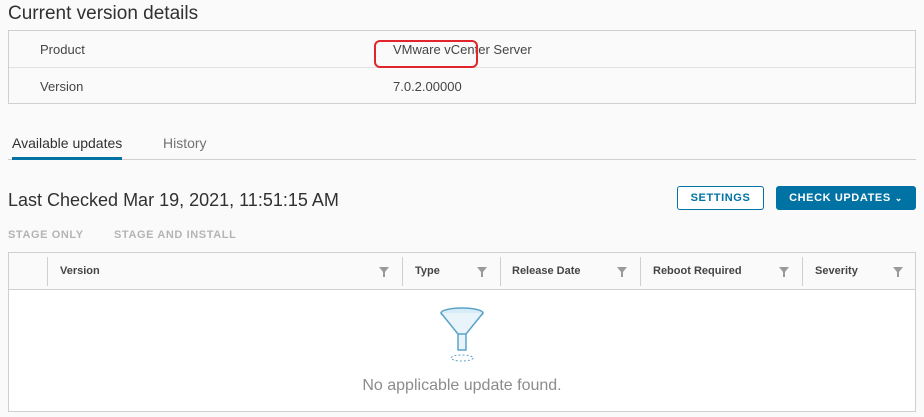 Image resolution: width=924 pixels, height=417 pixels. I want to click on section-title: Current version details, so click(103, 13).